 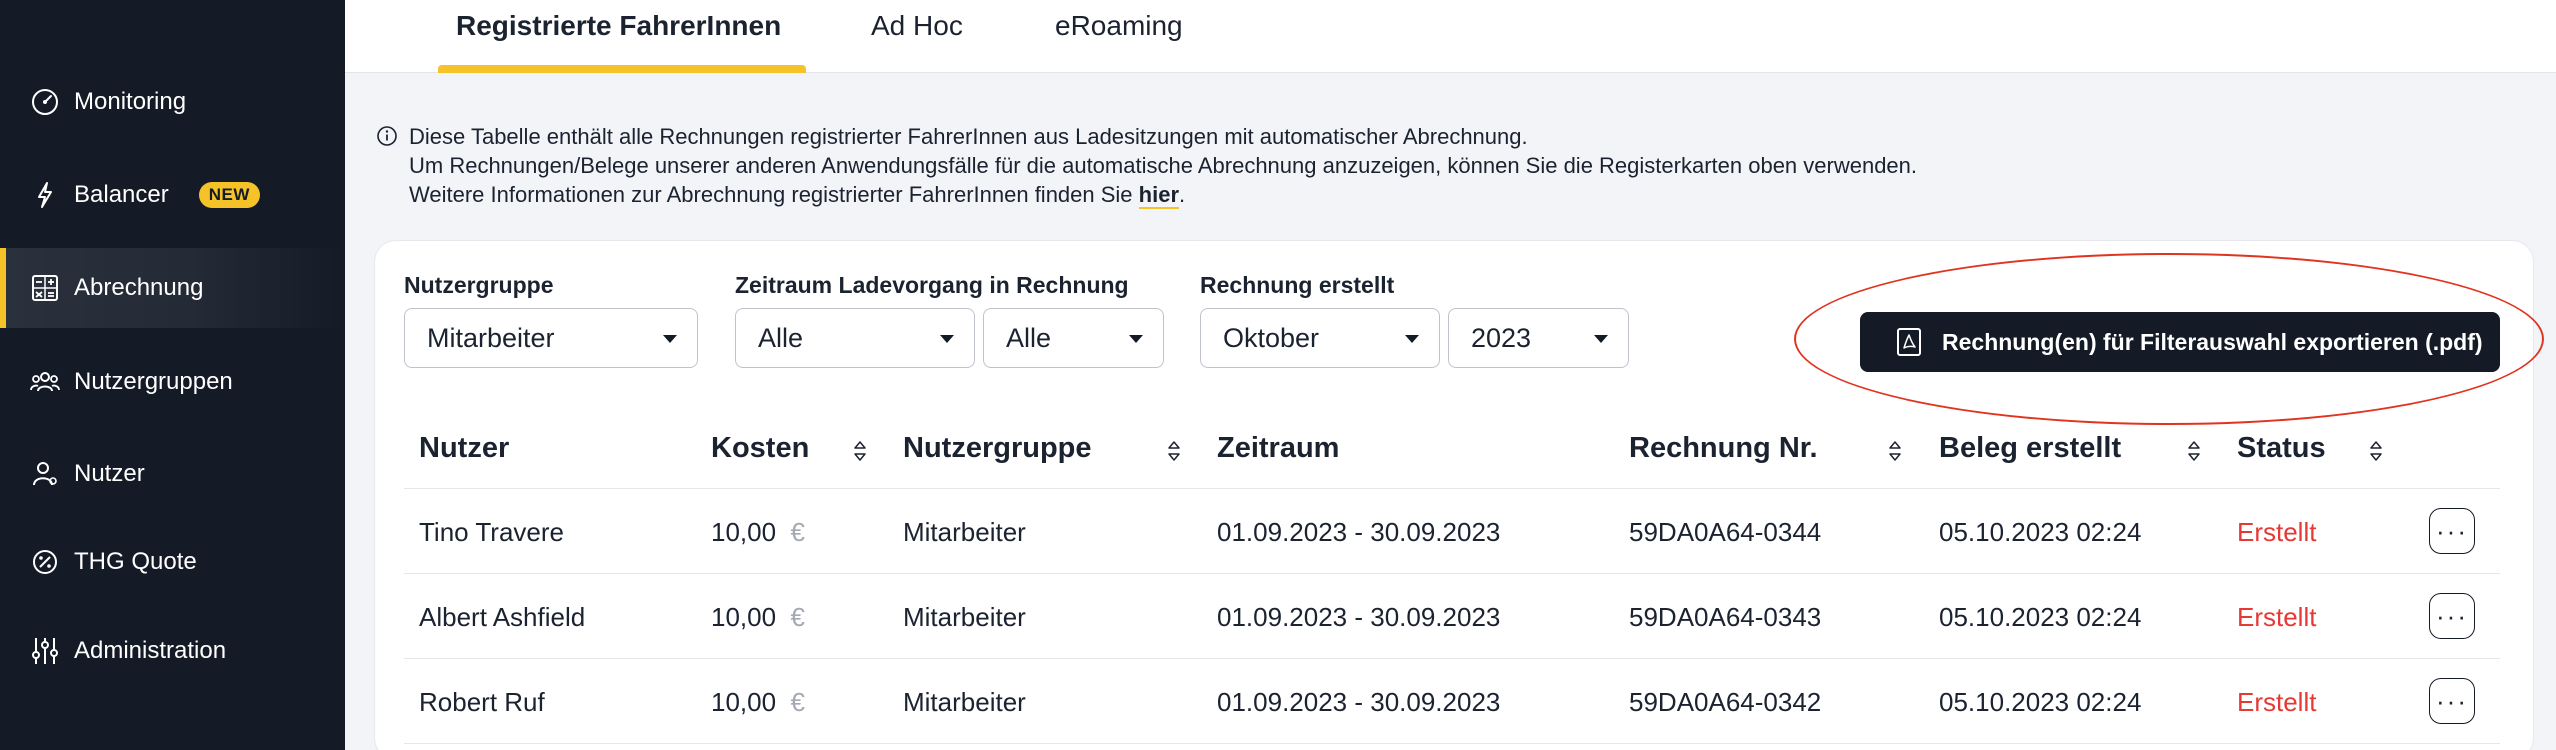 What do you see at coordinates (45, 102) in the screenshot?
I see `gauge-icon` at bounding box center [45, 102].